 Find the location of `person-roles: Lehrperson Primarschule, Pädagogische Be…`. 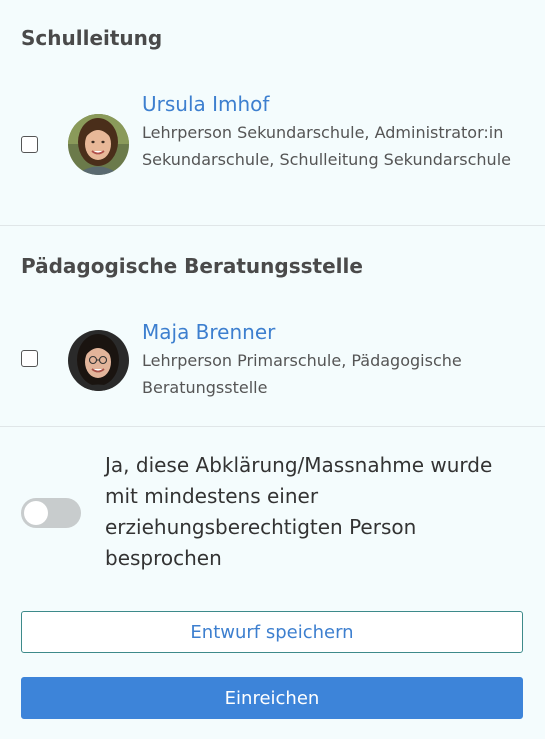

person-roles: Lehrperson Primarschule, Pädagogische Be… is located at coordinates (302, 374).